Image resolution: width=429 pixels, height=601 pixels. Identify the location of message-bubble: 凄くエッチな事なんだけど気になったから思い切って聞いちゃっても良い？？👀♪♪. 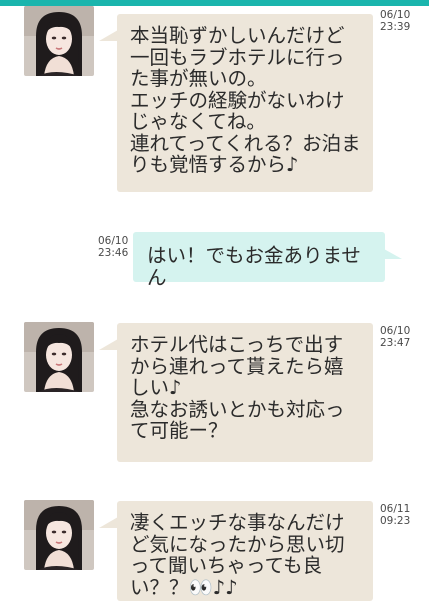
(236, 551).